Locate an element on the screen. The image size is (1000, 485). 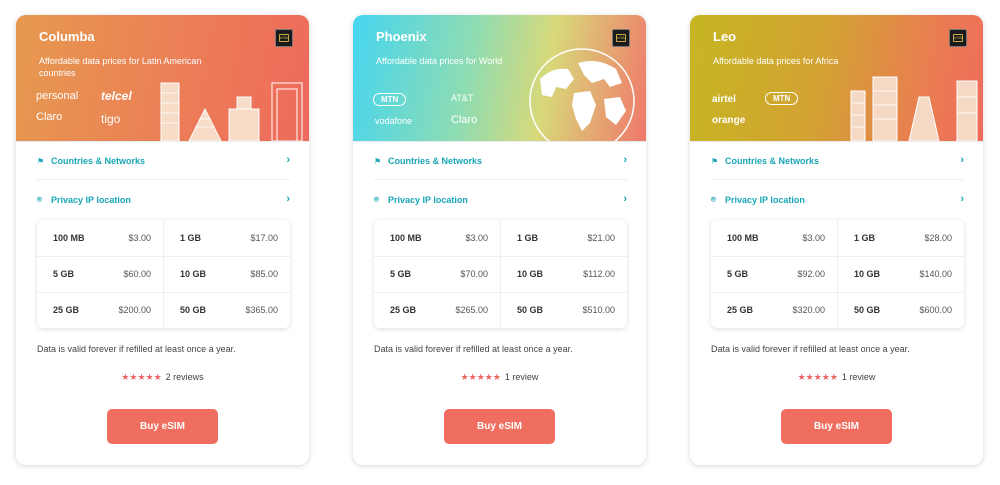
carrier-logo: personal is located at coordinates (57, 96).